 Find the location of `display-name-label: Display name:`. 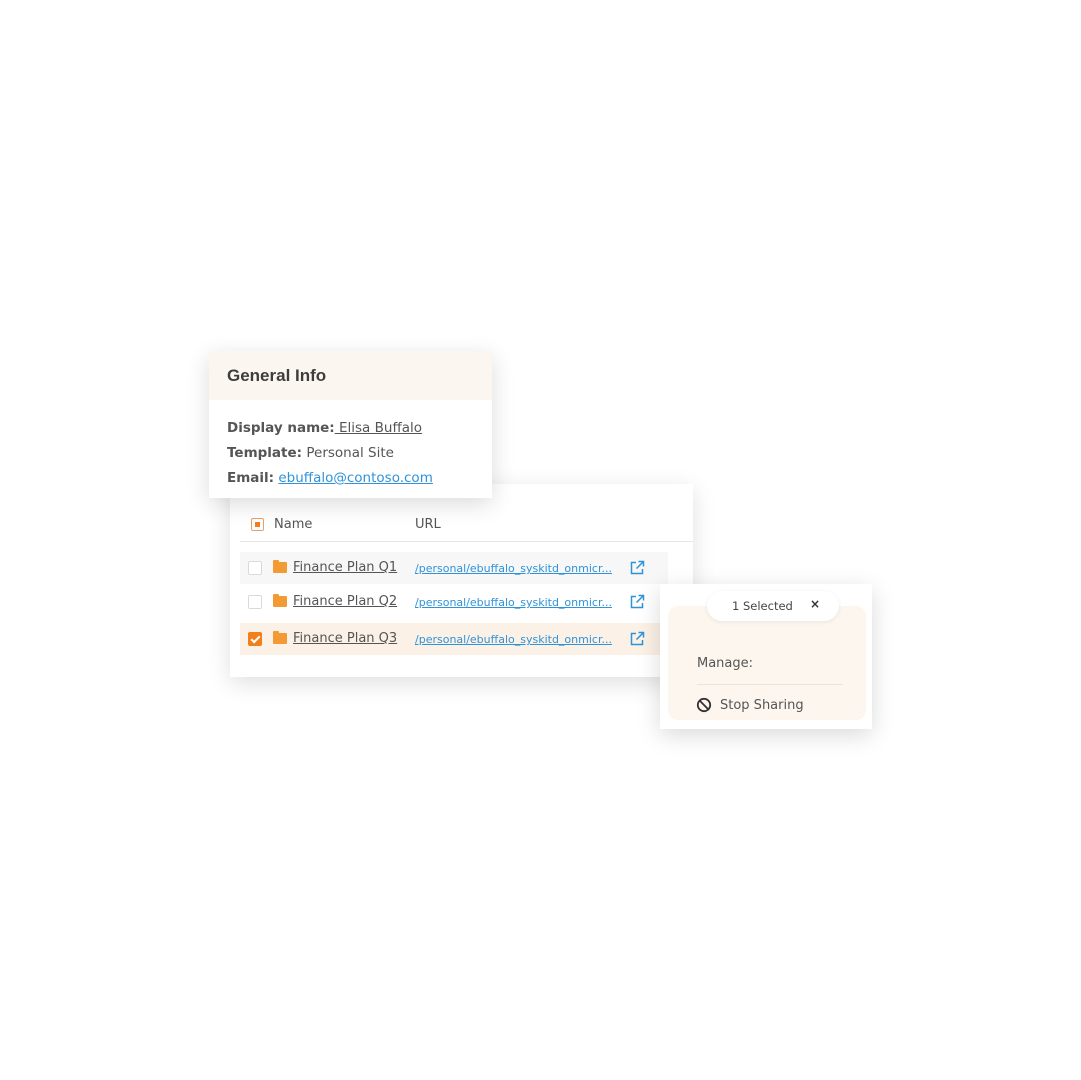

display-name-label: Display name: is located at coordinates (281, 428).